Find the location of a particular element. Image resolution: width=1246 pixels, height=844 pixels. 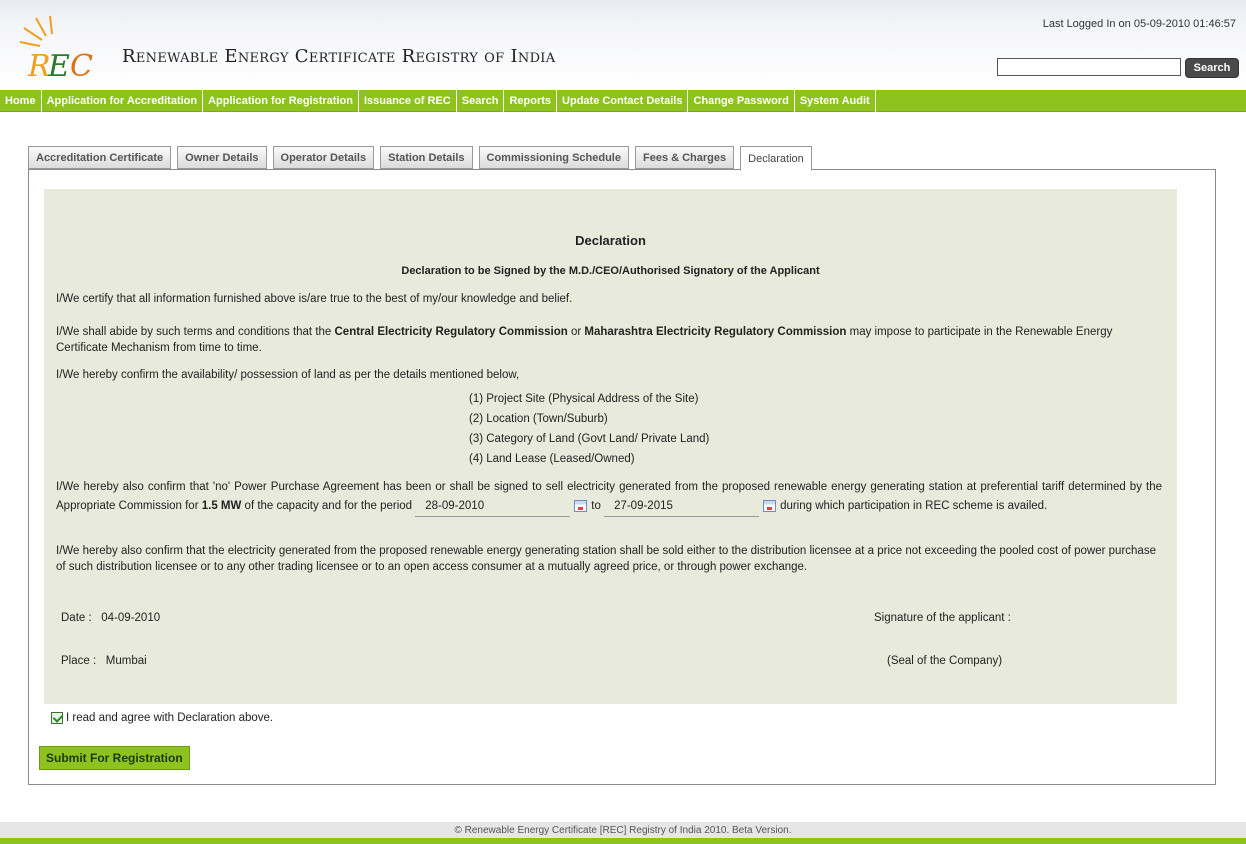

date-label: Date : is located at coordinates (76, 618).